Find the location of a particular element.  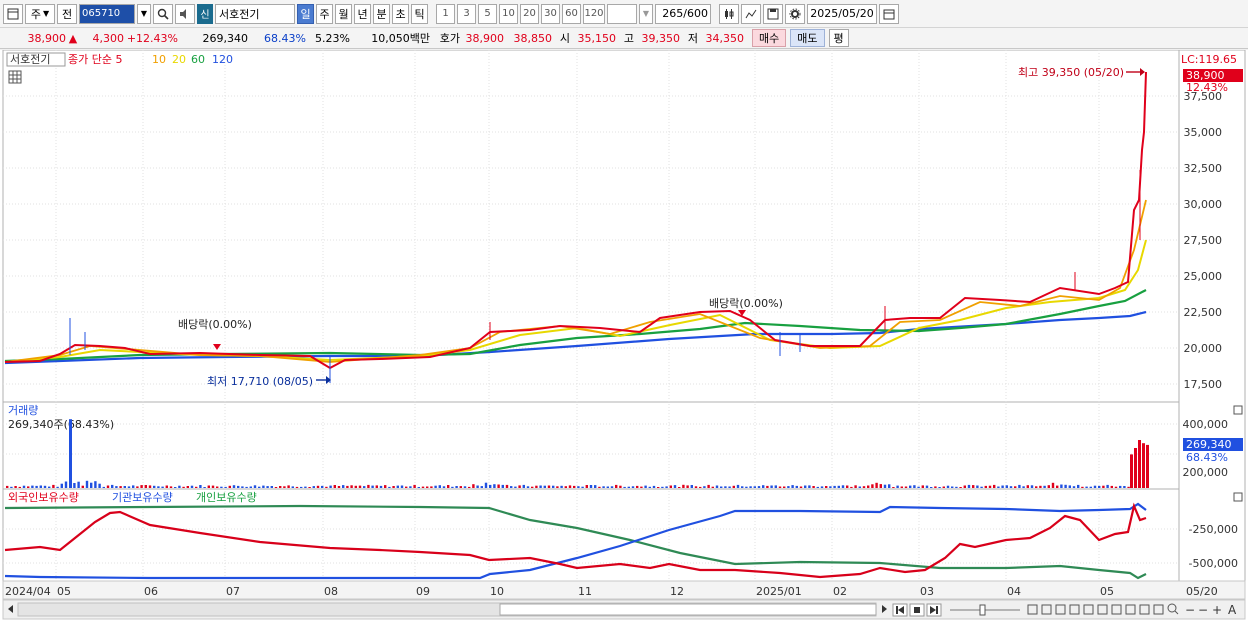

stock-code-input: 065710 is located at coordinates (107, 13).